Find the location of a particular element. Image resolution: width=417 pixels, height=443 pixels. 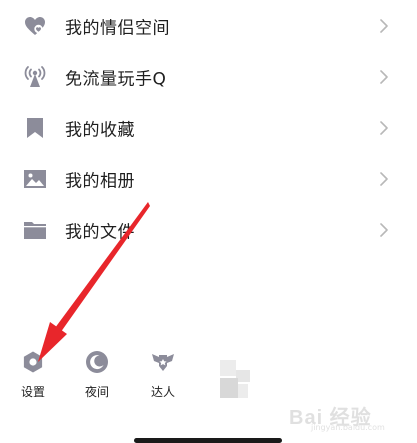

night-label: 夜间 is located at coordinates (96, 392).